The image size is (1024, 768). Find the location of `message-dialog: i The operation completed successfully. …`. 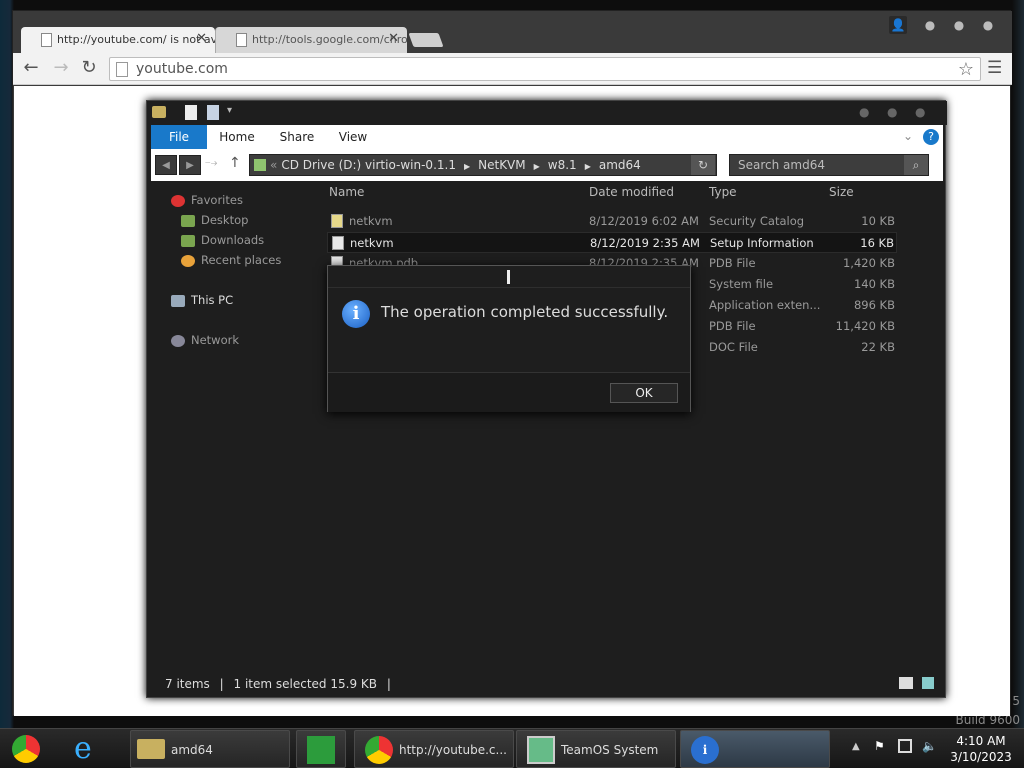

message-dialog: i The operation completed successfully. … is located at coordinates (509, 338).